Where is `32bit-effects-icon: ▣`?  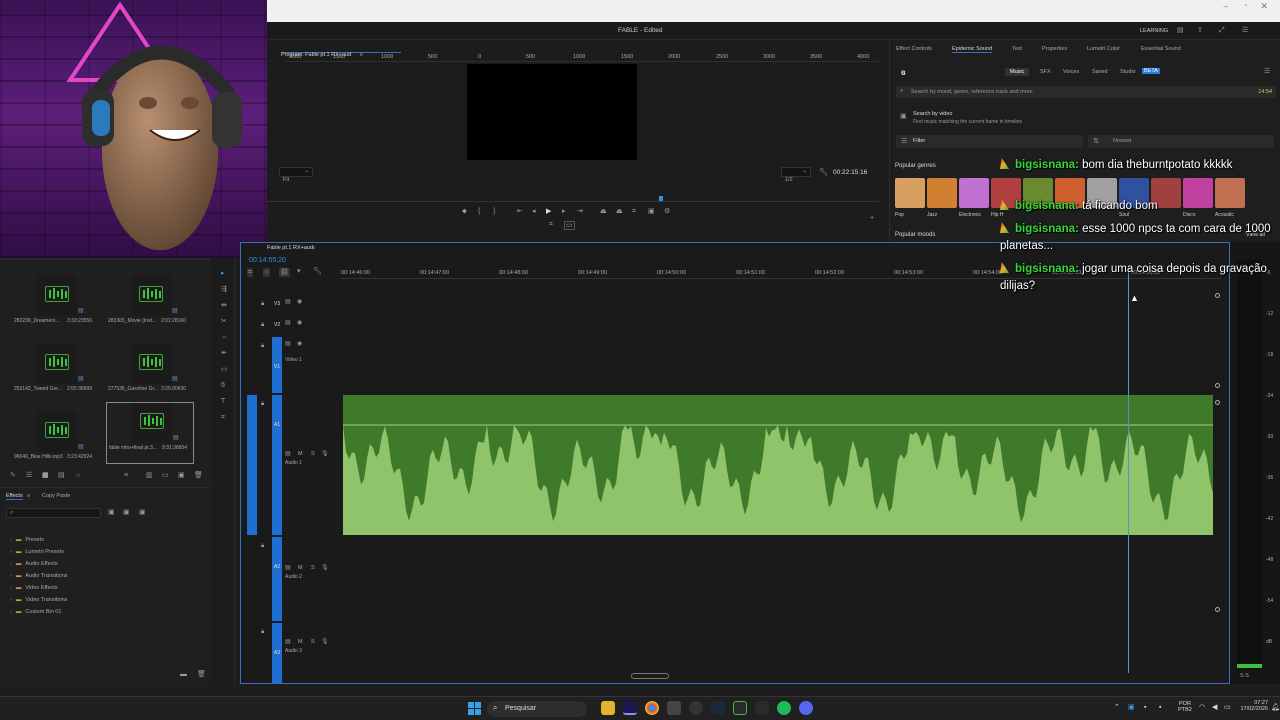 32bit-effects-icon: ▣ is located at coordinates (126, 512).